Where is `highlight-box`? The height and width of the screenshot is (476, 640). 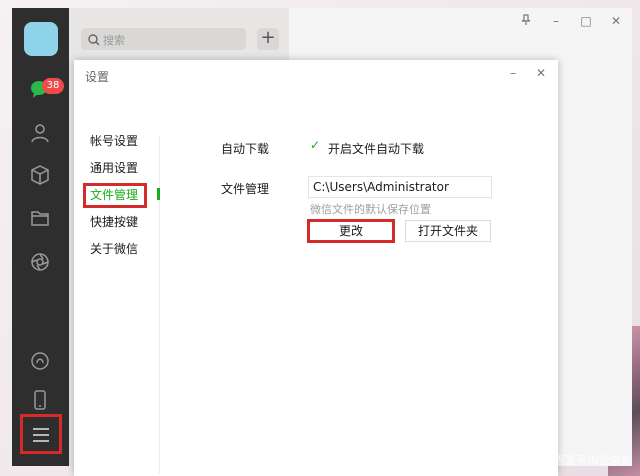 highlight-box is located at coordinates (115, 195).